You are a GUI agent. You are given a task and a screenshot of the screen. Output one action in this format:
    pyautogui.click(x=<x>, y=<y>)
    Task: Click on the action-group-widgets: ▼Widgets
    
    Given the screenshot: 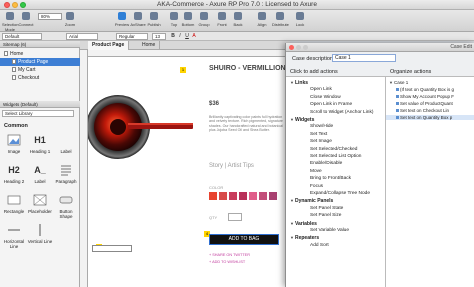 What is the action you would take?
    pyautogui.click(x=302, y=120)
    